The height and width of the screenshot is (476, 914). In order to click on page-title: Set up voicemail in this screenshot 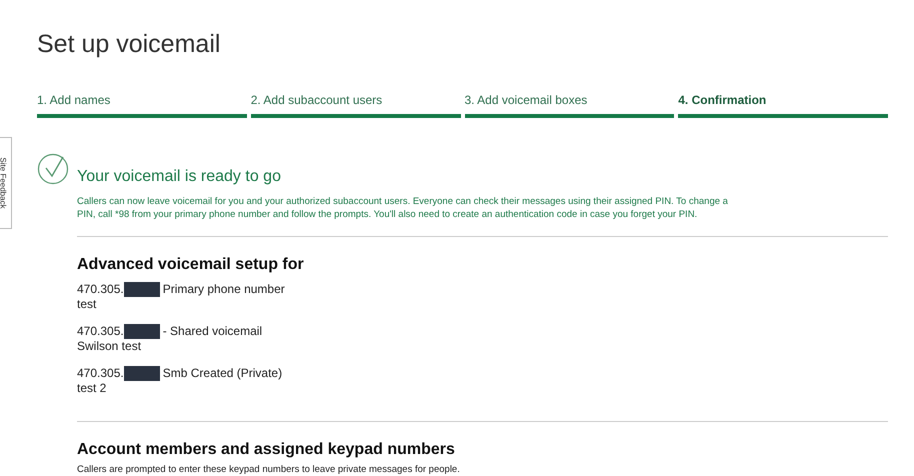, I will do `click(129, 44)`.